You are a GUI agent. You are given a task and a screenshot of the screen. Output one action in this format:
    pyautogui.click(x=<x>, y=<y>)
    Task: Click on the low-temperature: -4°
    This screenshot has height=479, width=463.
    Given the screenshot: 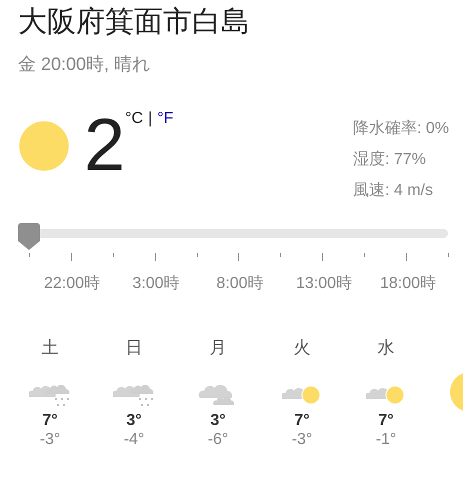 What is the action you would take?
    pyautogui.click(x=134, y=440)
    